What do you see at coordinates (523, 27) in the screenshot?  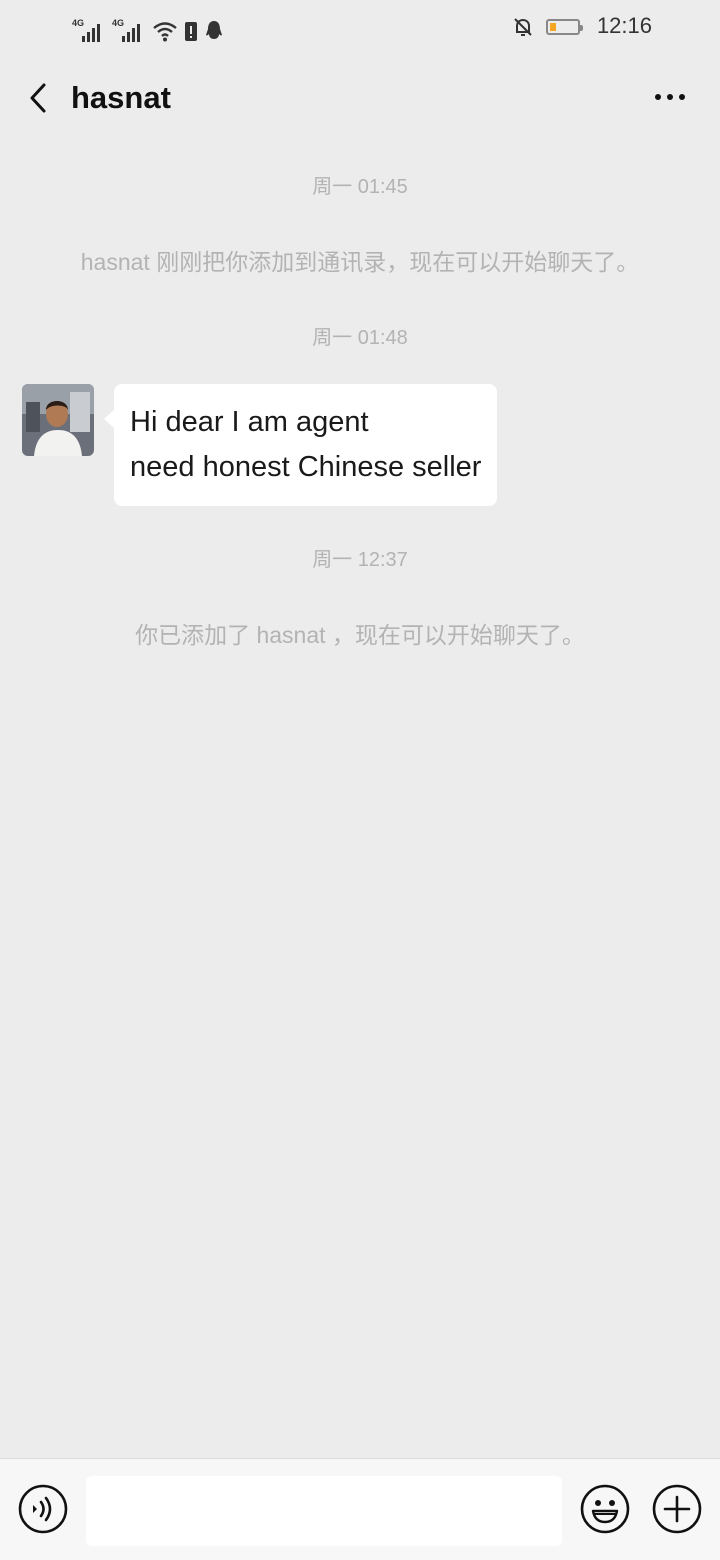 I see `mute-bell-icon` at bounding box center [523, 27].